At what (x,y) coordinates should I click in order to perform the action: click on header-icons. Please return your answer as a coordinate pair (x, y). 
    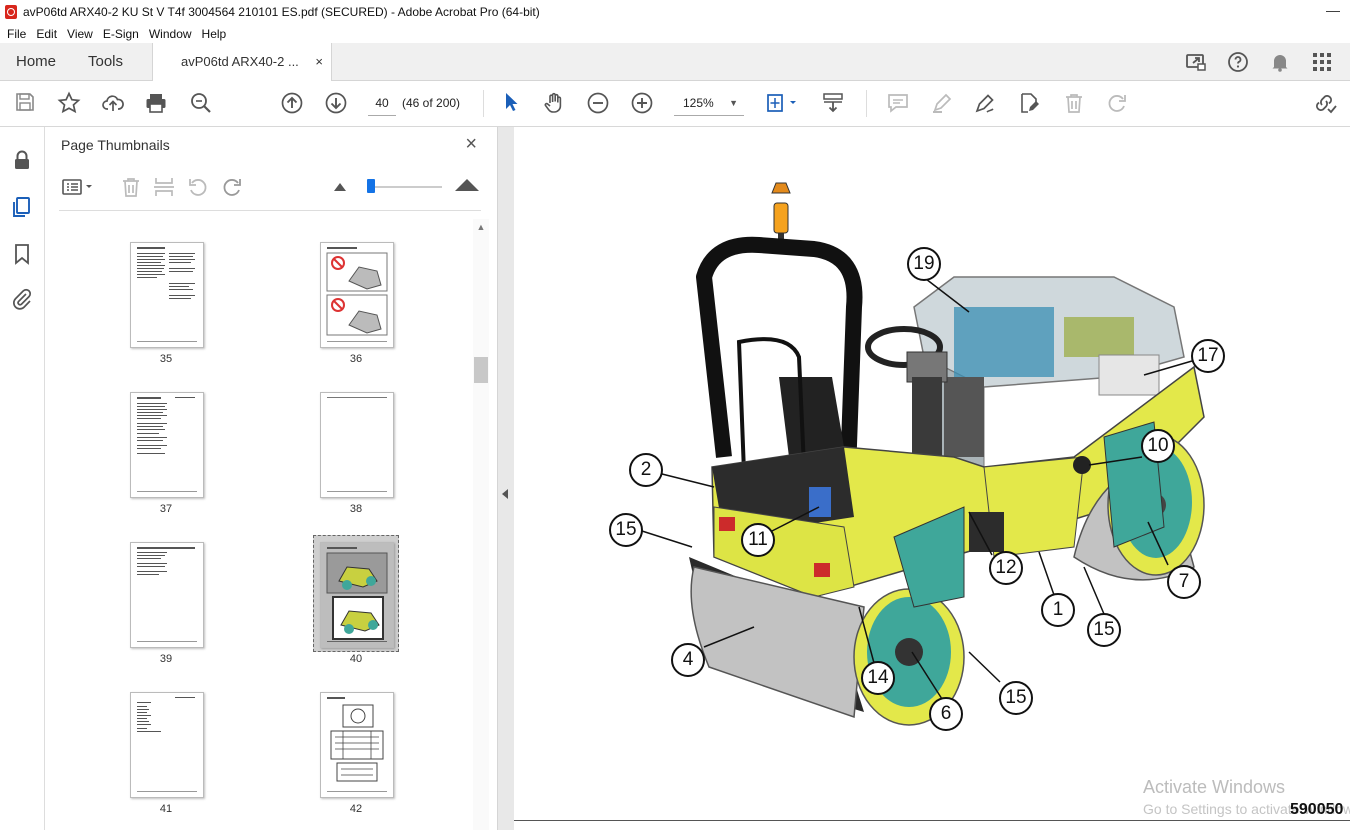
    Looking at the image, I should click on (1259, 62).